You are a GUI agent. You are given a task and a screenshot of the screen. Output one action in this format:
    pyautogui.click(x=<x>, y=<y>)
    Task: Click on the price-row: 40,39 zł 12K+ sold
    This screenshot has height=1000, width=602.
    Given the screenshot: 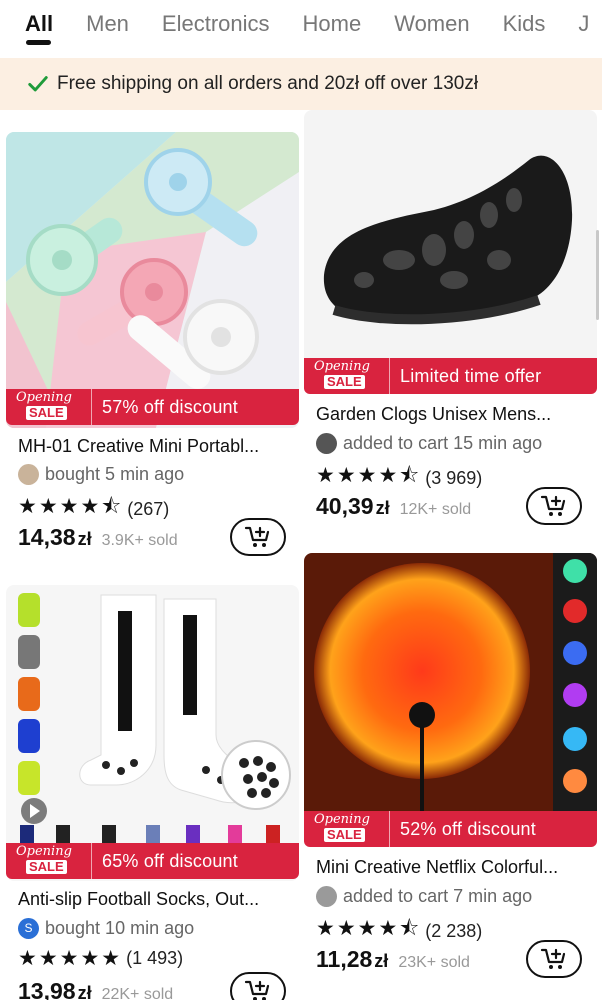 What is the action you would take?
    pyautogui.click(x=393, y=506)
    